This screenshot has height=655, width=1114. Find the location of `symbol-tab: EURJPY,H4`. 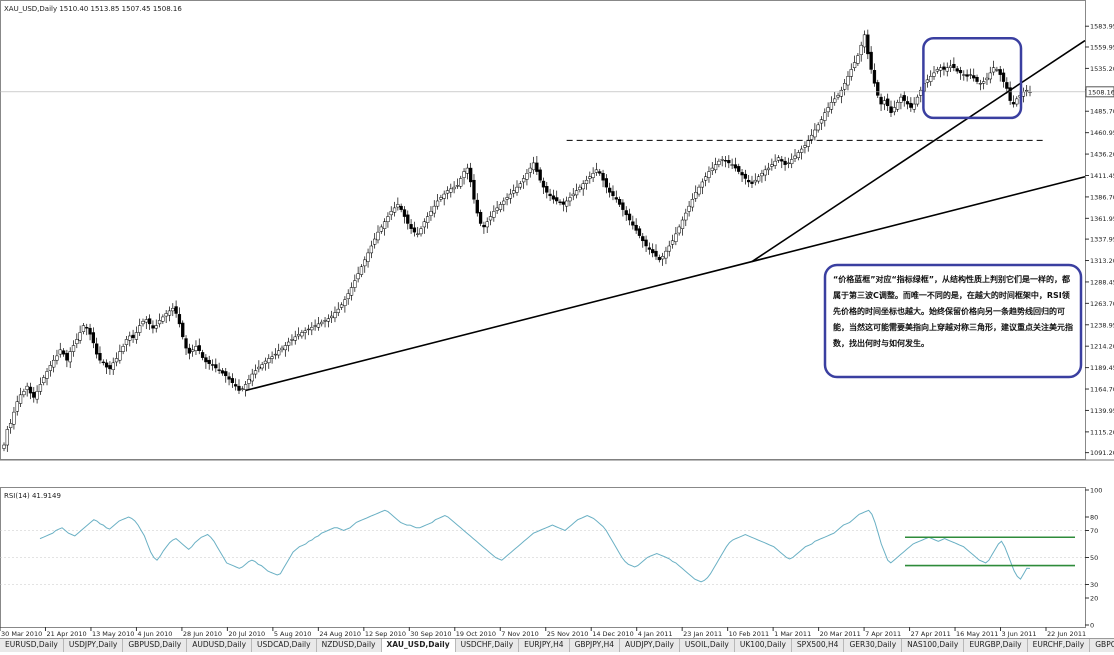

symbol-tab: EURJPY,H4 is located at coordinates (544, 645).